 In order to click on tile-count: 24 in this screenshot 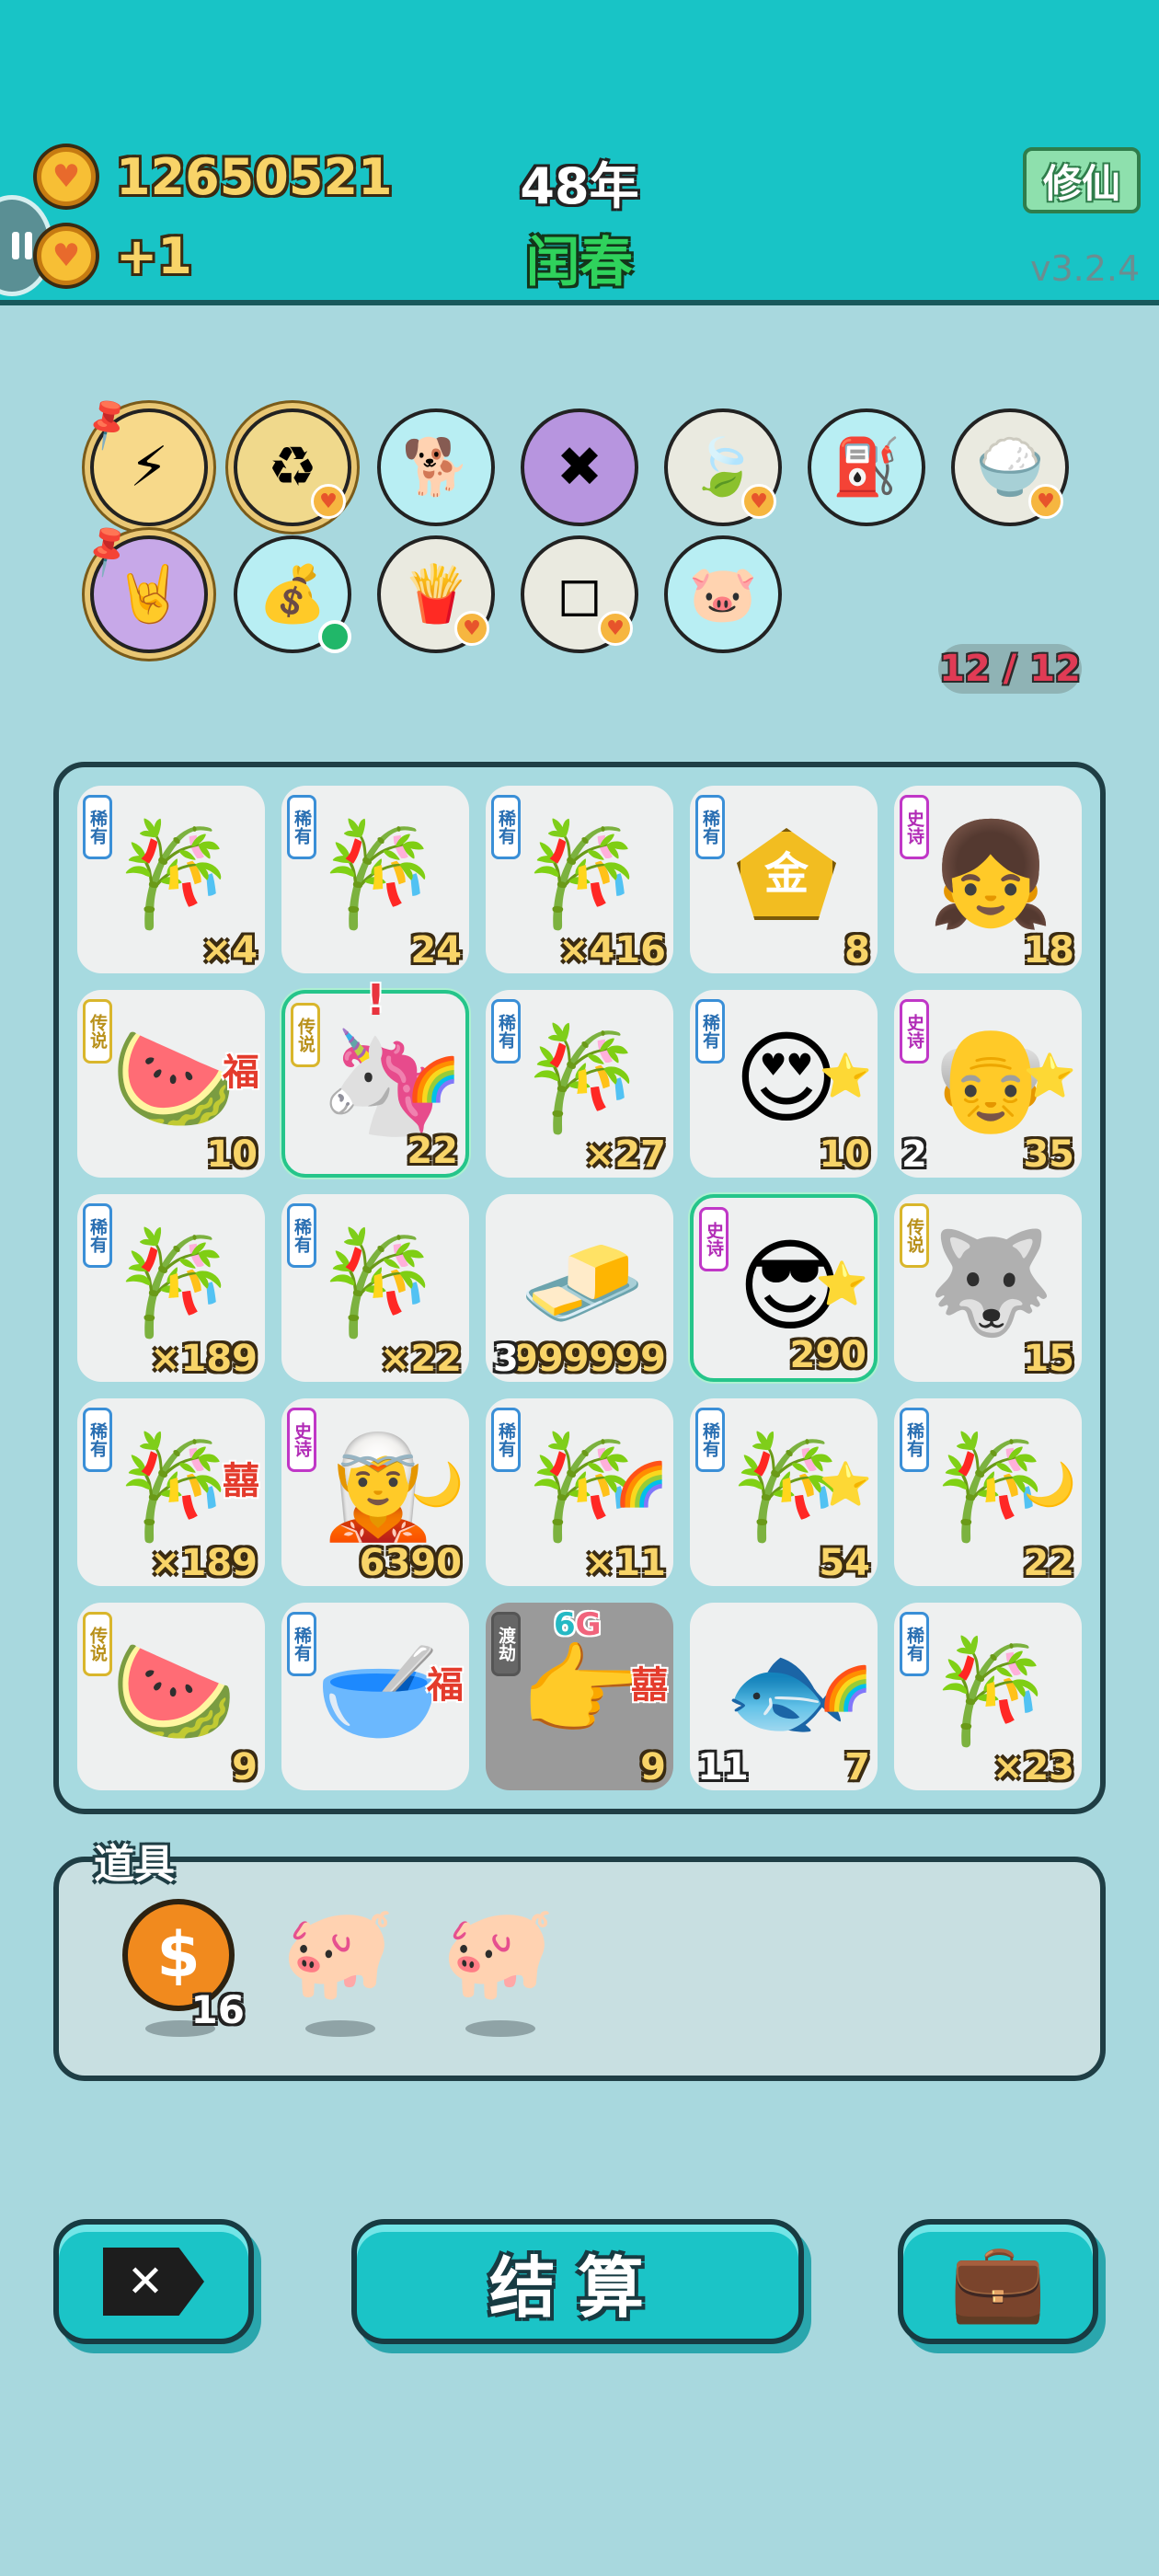, I will do `click(436, 951)`.